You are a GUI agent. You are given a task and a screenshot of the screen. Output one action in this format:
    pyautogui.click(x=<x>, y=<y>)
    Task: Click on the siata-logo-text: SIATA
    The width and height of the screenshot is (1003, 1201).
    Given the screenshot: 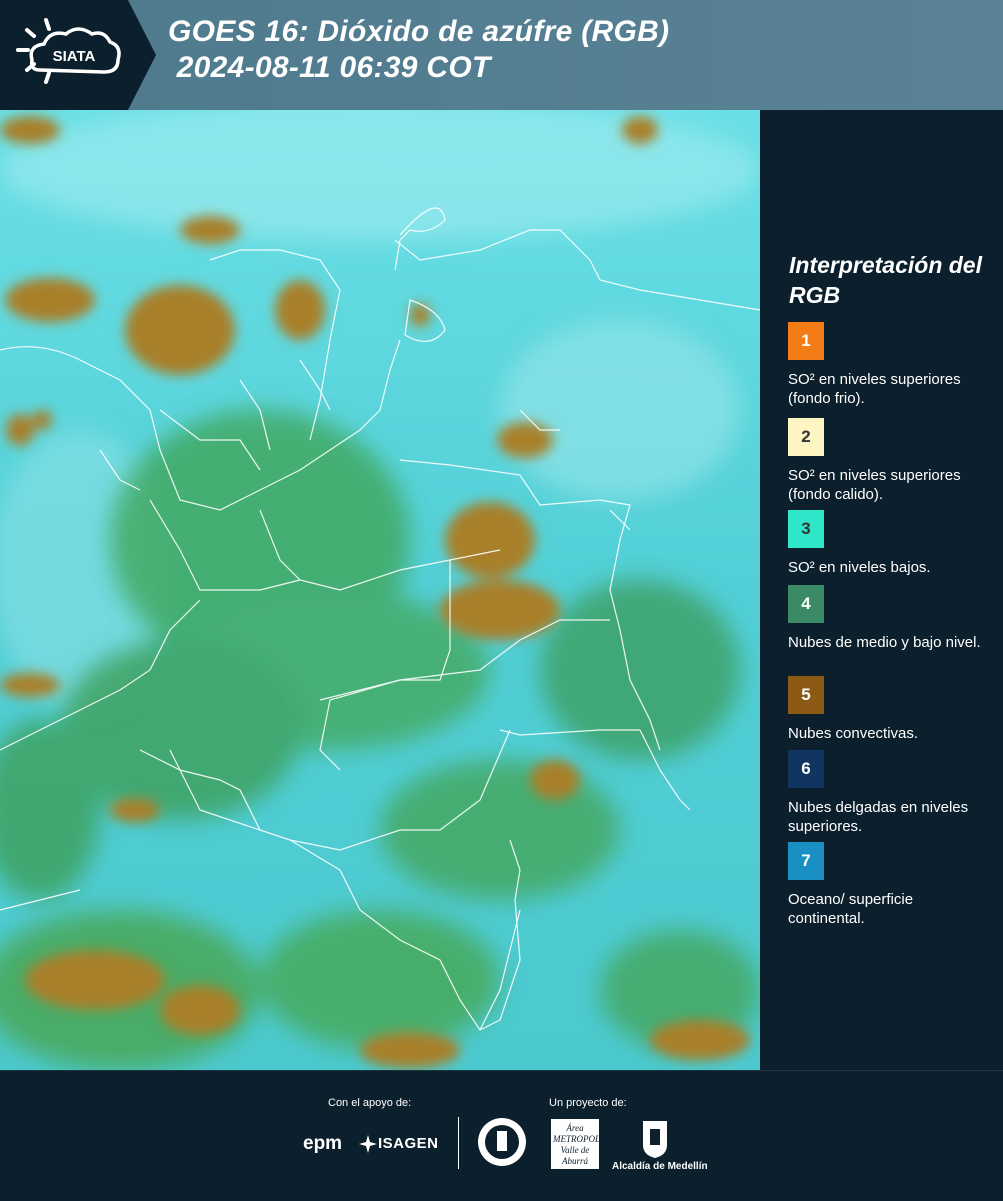 What is the action you would take?
    pyautogui.click(x=74, y=56)
    